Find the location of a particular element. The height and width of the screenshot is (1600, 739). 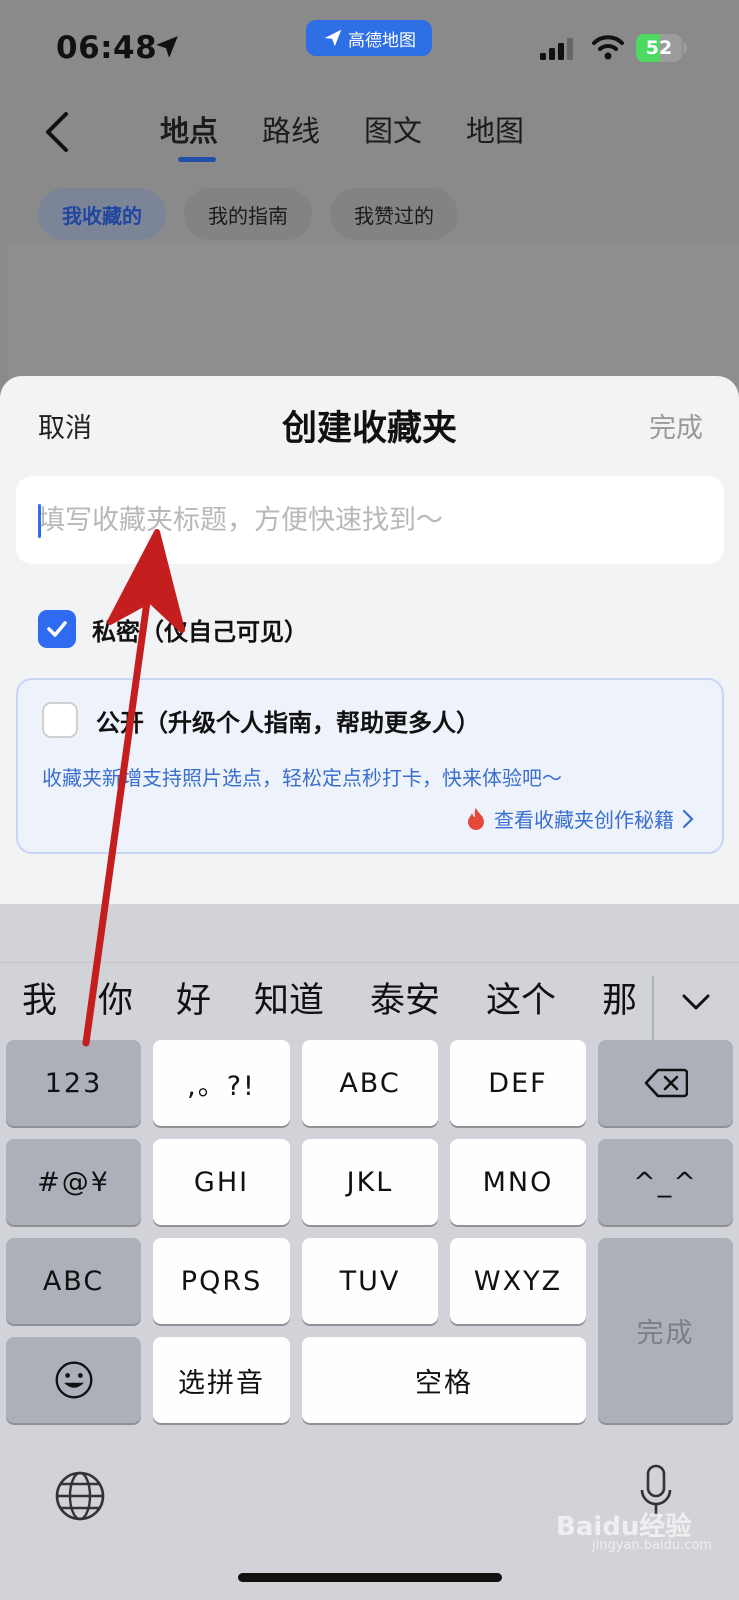

globe-icon is located at coordinates (80, 1496).